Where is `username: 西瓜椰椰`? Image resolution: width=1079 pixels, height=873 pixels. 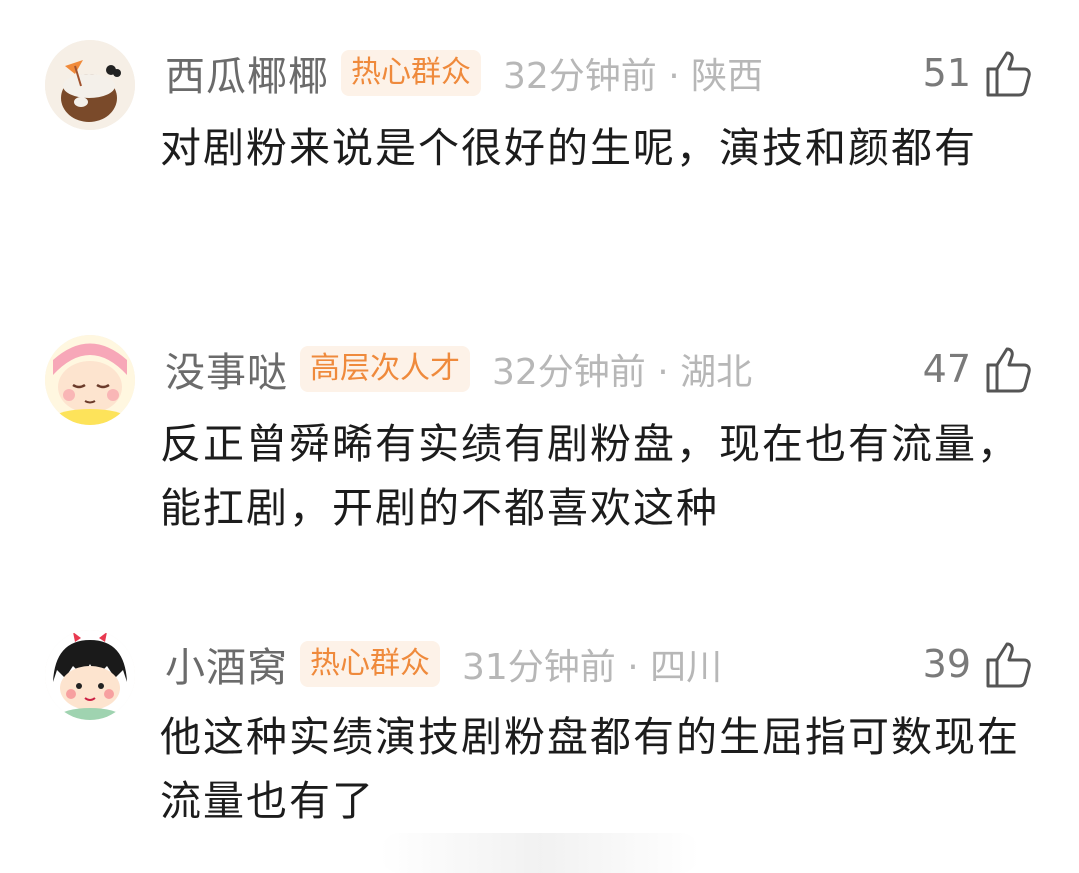 username: 西瓜椰椰 is located at coordinates (247, 73).